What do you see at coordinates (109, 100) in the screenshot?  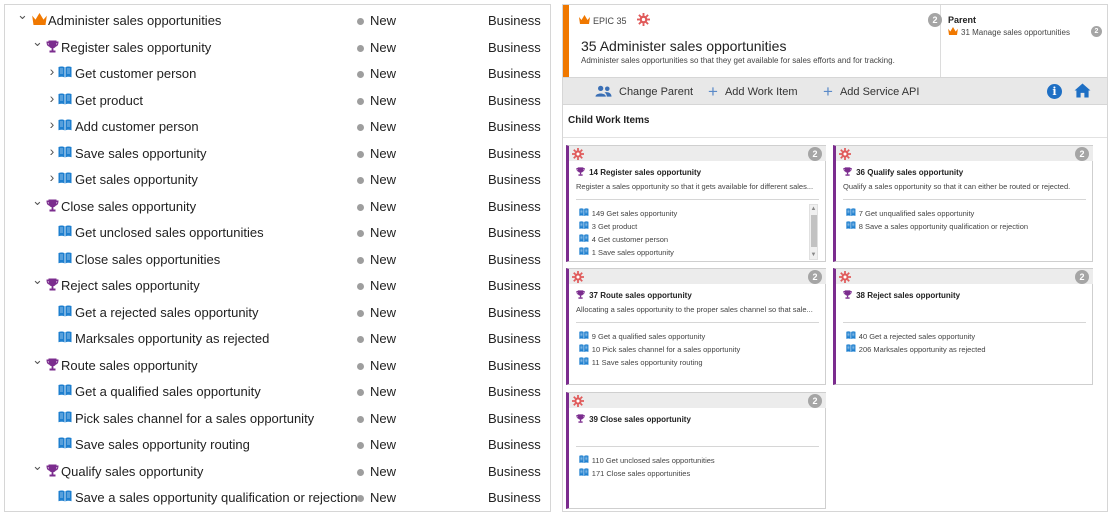 I see `tree-row-title: Get product` at bounding box center [109, 100].